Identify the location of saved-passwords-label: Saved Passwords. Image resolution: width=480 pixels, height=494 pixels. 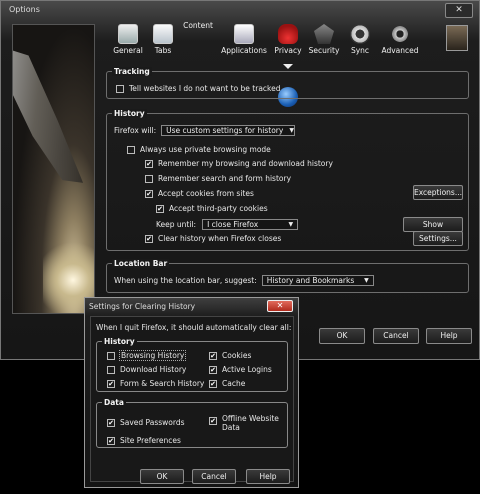
(152, 422).